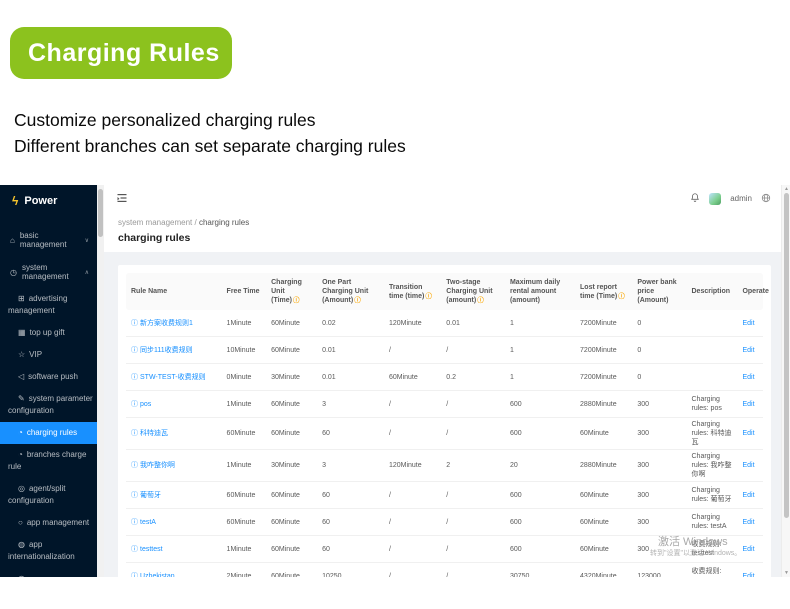 This screenshot has width=790, height=609. What do you see at coordinates (166, 350) in the screenshot?
I see `rule-name-link: 同步111收费规则` at bounding box center [166, 350].